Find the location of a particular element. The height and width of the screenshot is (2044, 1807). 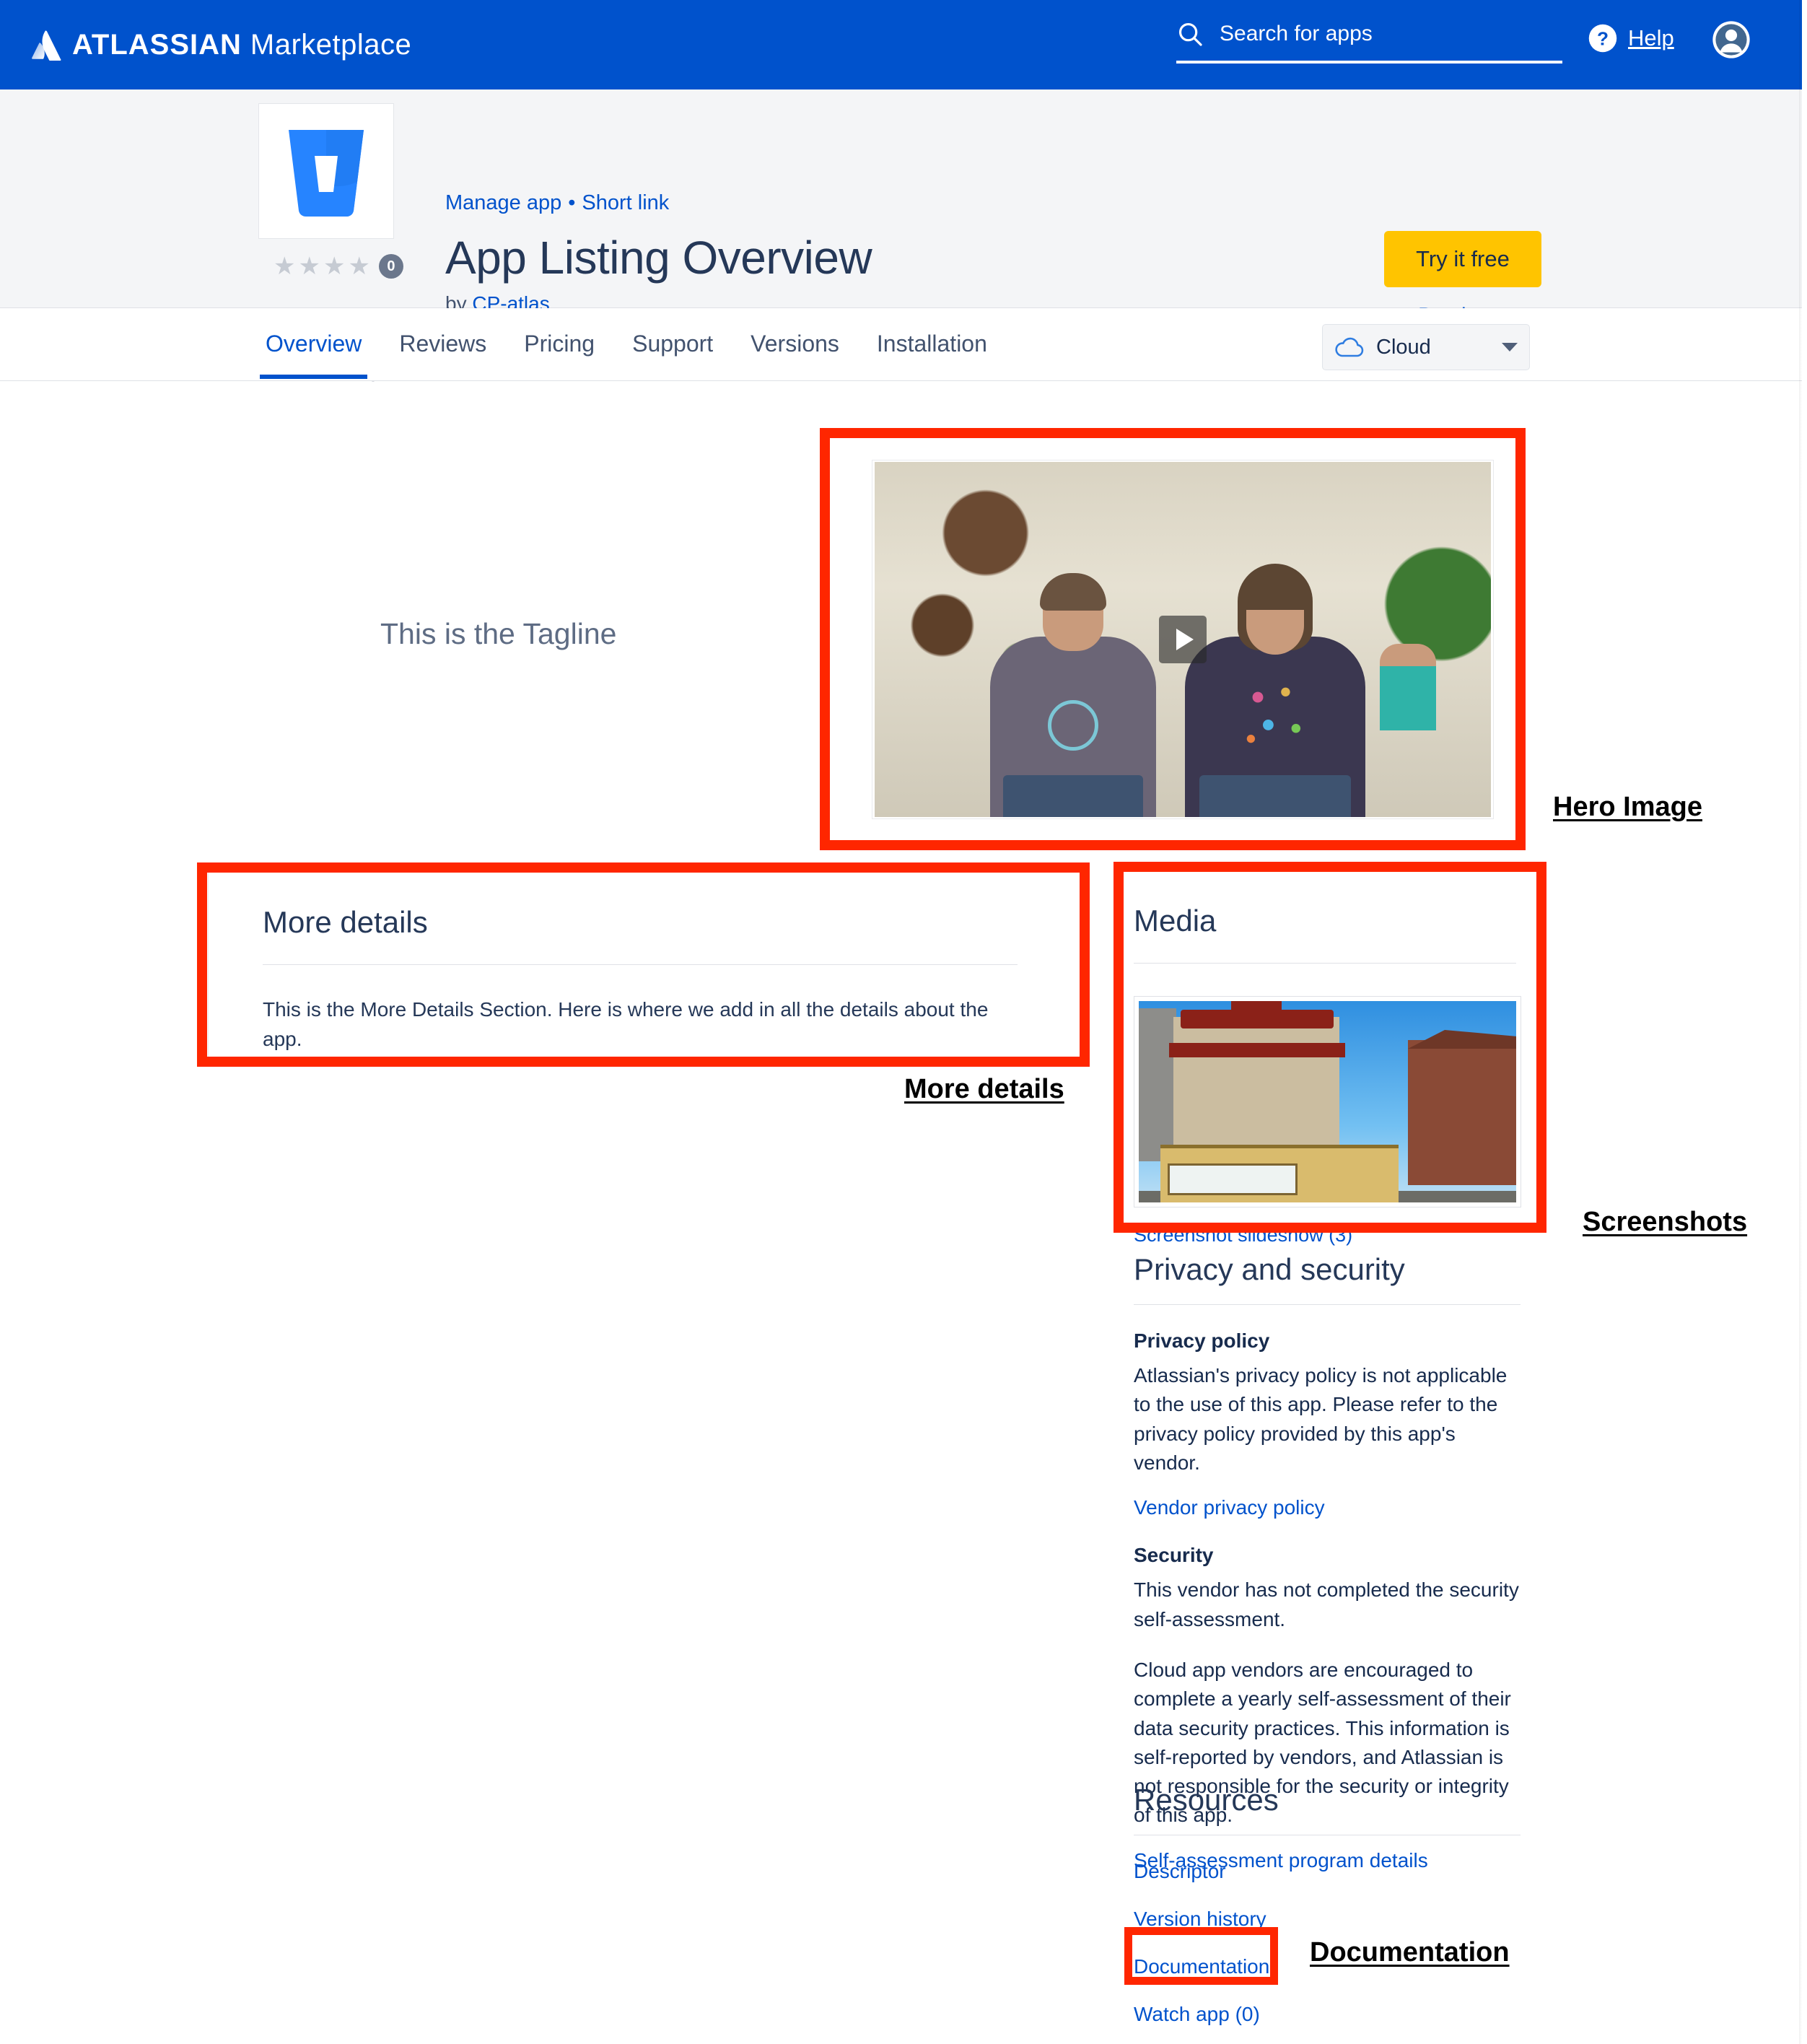

person-right is located at coordinates (1275, 690).